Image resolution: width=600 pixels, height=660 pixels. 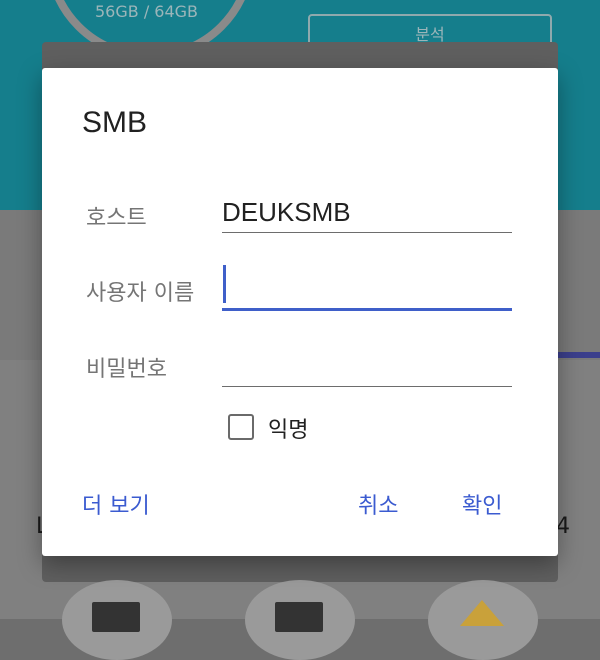 I want to click on drive-icon, so click(x=483, y=620).